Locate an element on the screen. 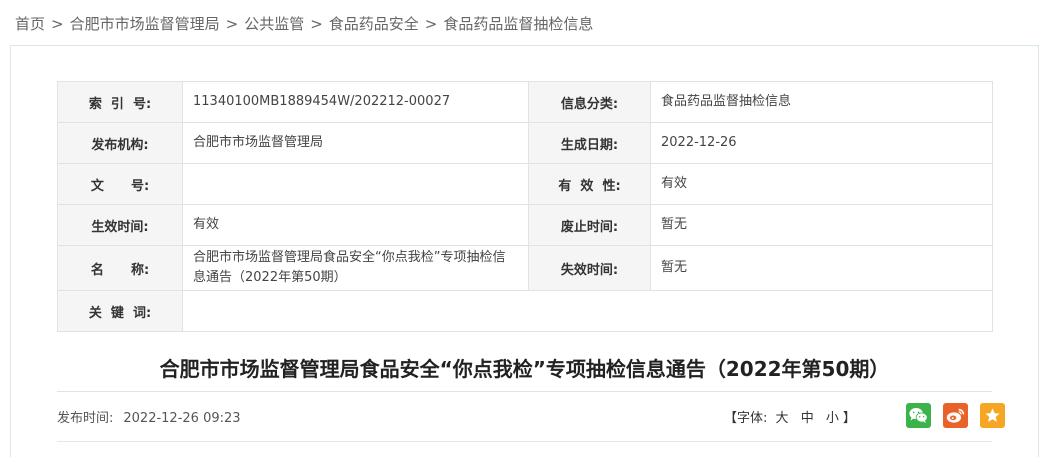 This screenshot has width=1047, height=457. index-no-value: 11340100MB1889454W/202212-00027 is located at coordinates (355, 102).